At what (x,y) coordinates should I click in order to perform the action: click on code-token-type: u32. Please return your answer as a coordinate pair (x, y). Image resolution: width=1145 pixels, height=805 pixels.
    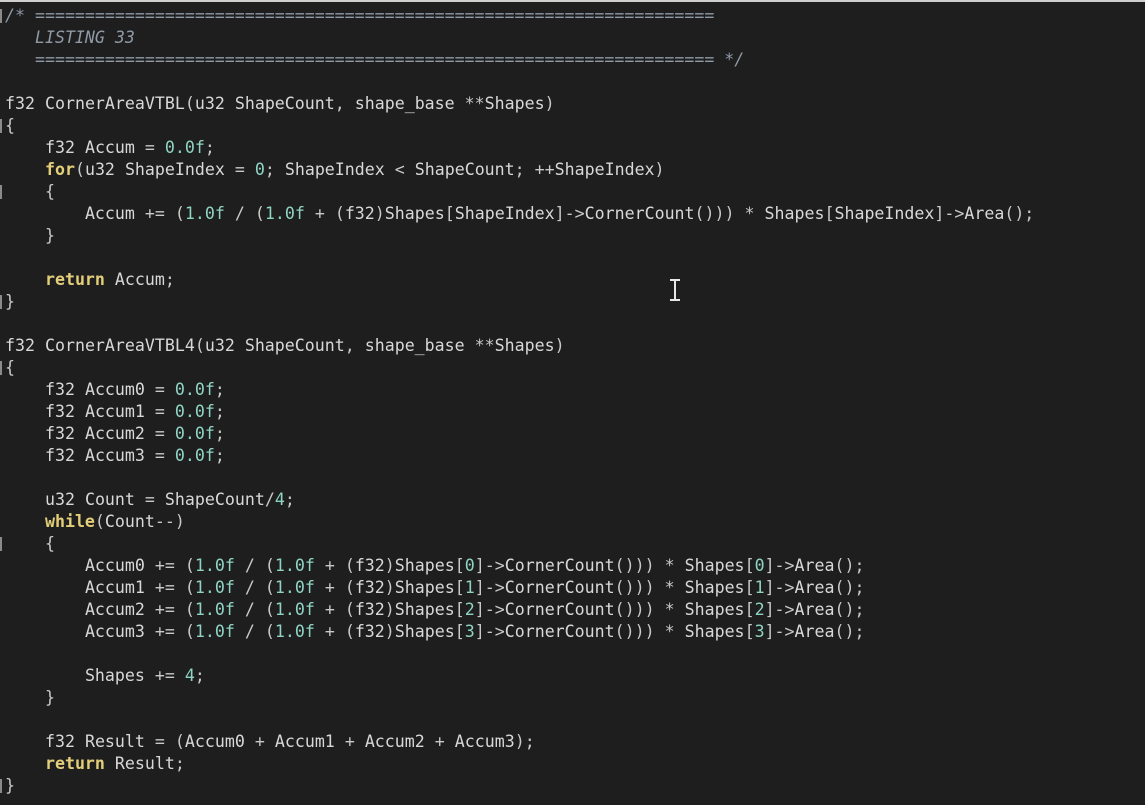
    Looking at the image, I should click on (219, 345).